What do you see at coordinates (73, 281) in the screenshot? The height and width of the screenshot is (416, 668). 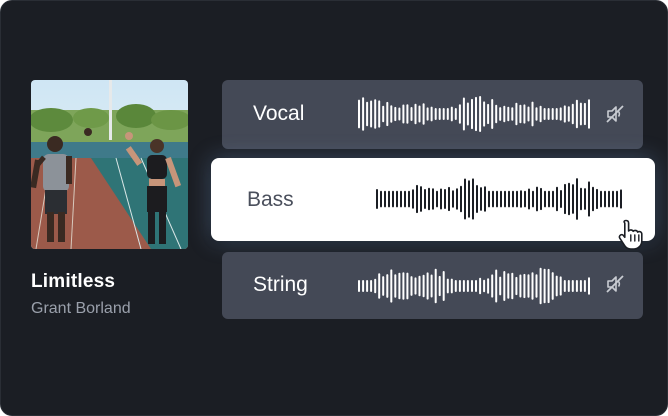 I see `track-title: Limitless` at bounding box center [73, 281].